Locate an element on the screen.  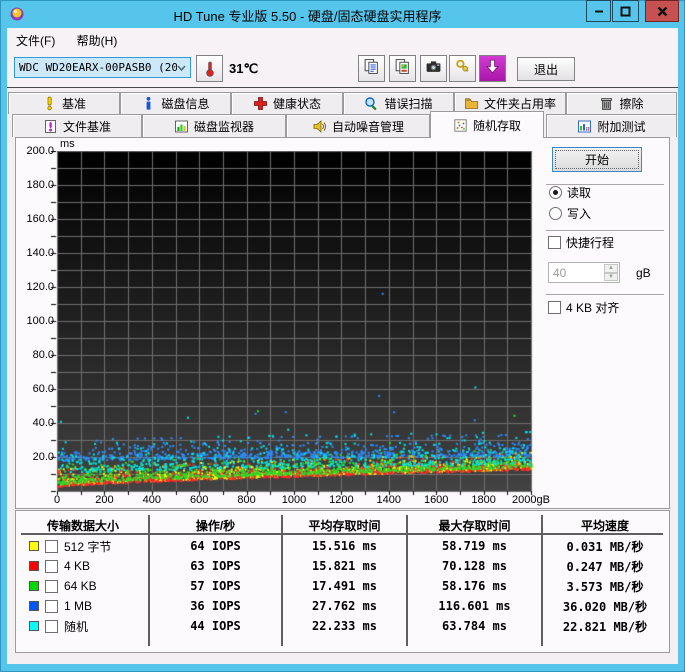
tab-label: 随机存取 is located at coordinates (496, 125).